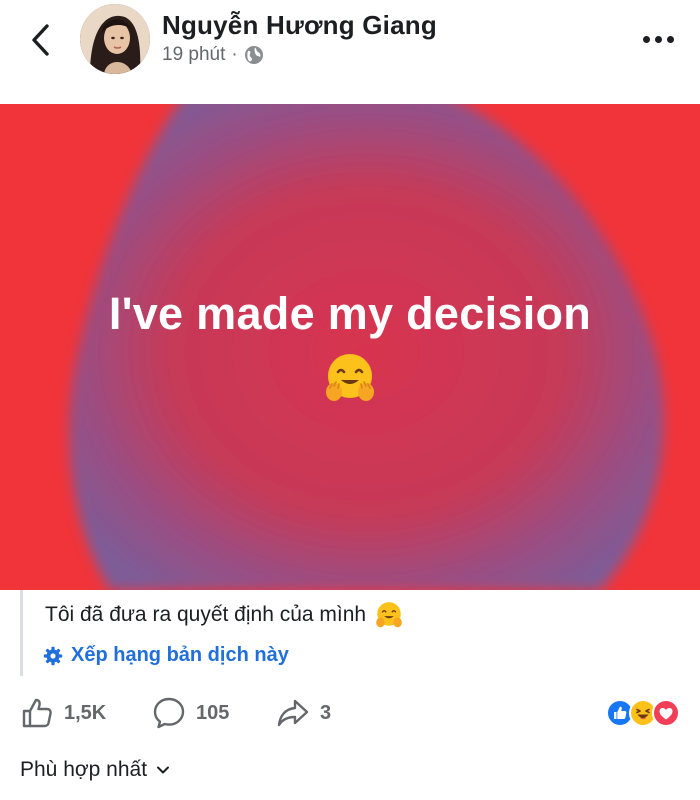 The image size is (700, 800). What do you see at coordinates (213, 712) in the screenshot?
I see `comment-count: 105` at bounding box center [213, 712].